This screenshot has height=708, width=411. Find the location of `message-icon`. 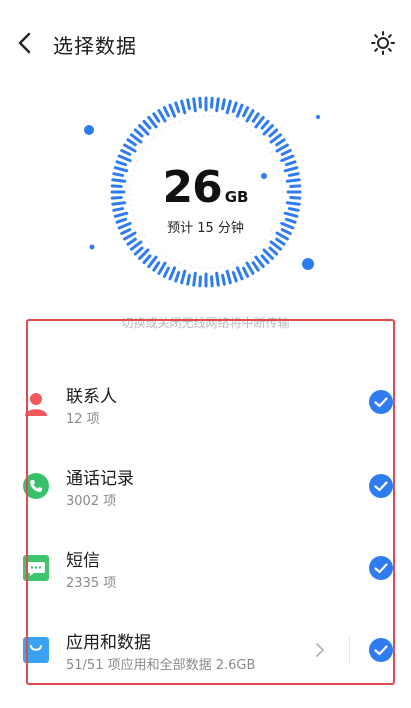

message-icon is located at coordinates (36, 568).